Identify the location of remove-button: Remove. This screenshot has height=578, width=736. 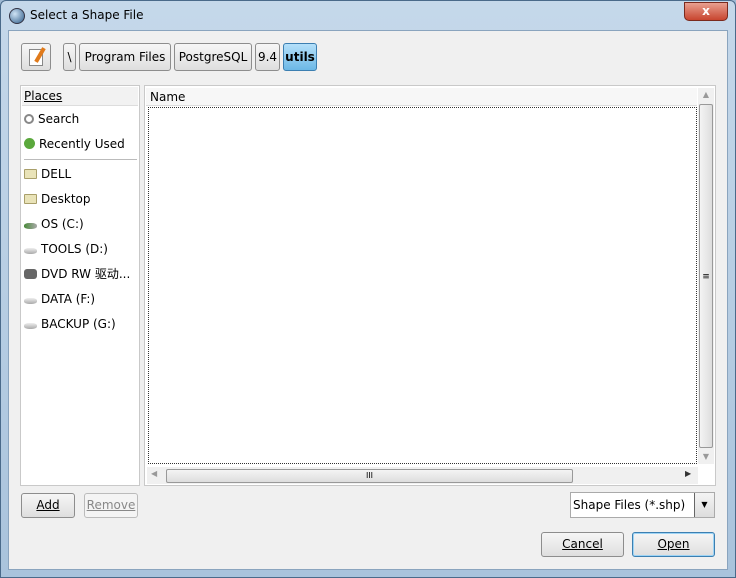
(111, 505).